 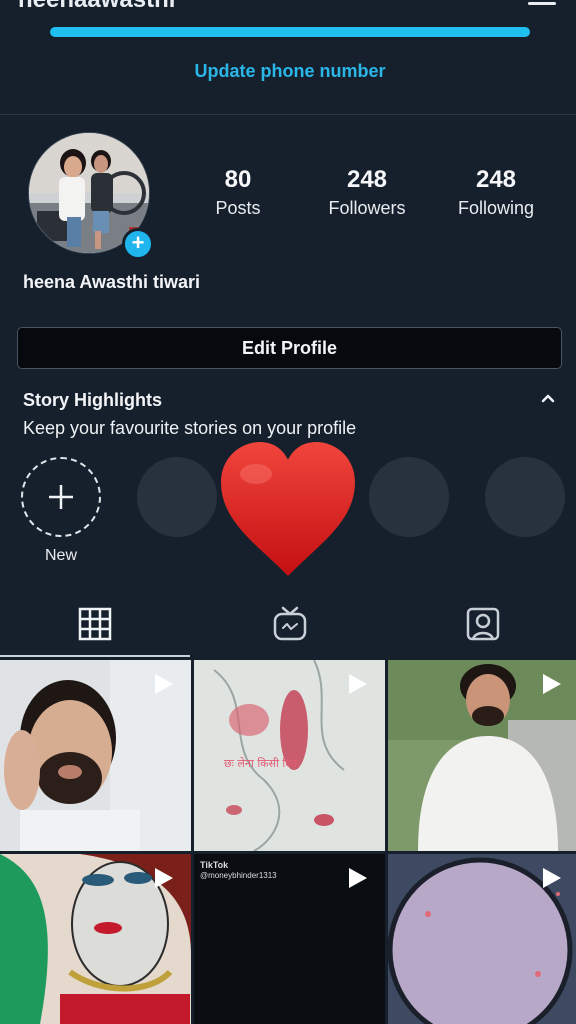 I want to click on following-count: 248, so click(x=496, y=179).